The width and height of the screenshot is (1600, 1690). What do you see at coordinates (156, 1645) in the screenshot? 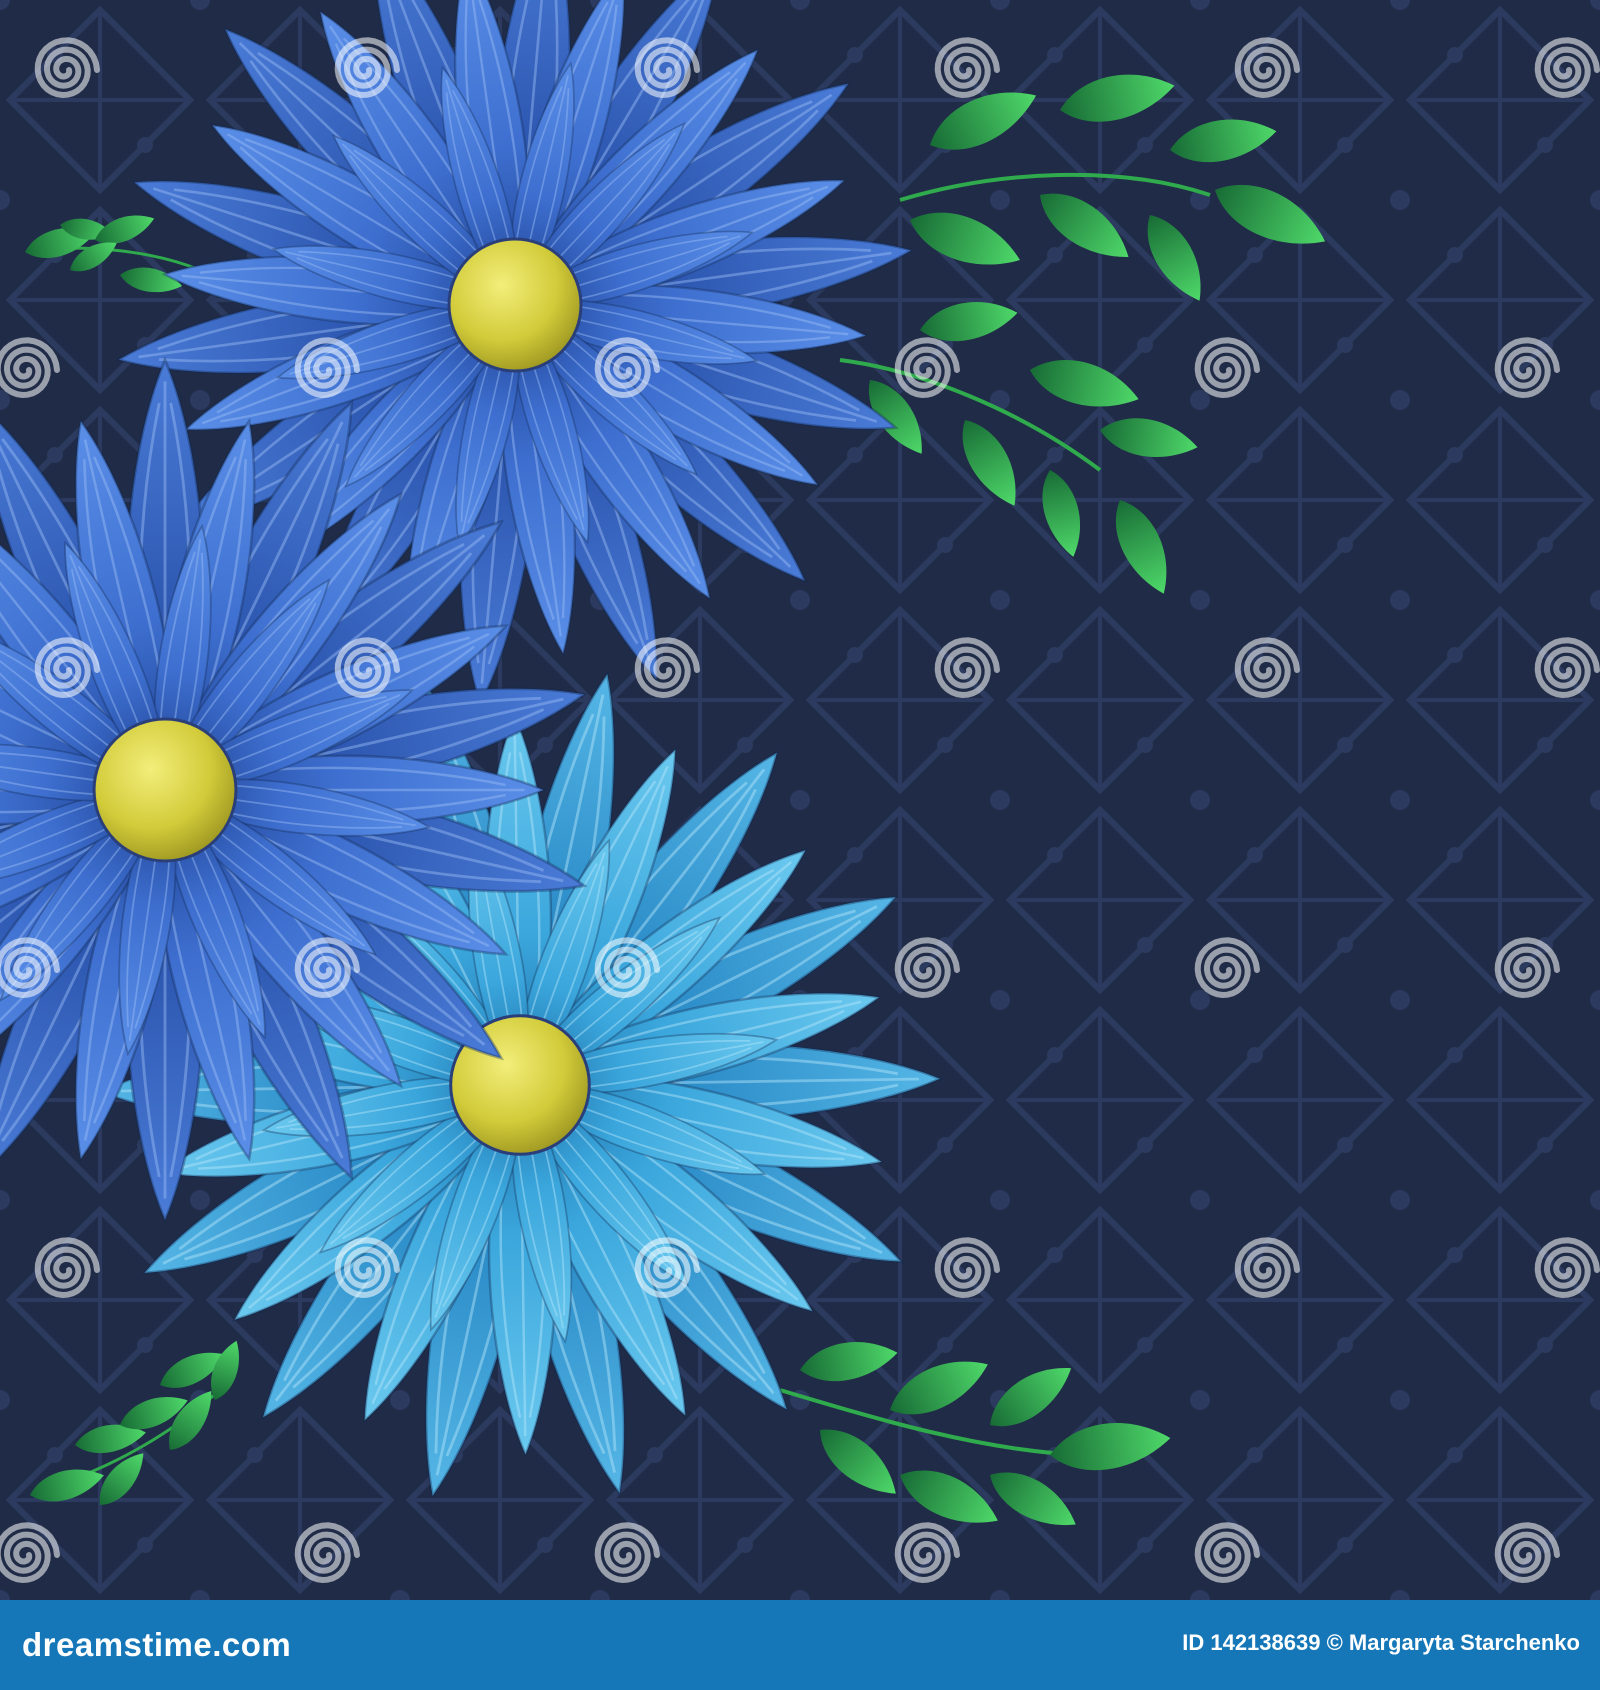
I see `brand-logo-text: dreamstime.com` at bounding box center [156, 1645].